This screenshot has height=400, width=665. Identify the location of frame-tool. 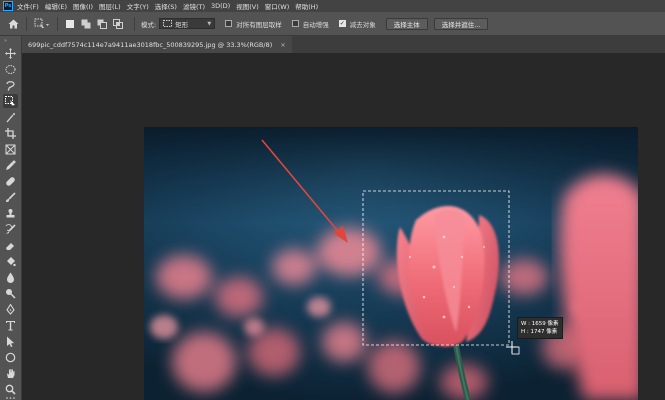
(10, 149).